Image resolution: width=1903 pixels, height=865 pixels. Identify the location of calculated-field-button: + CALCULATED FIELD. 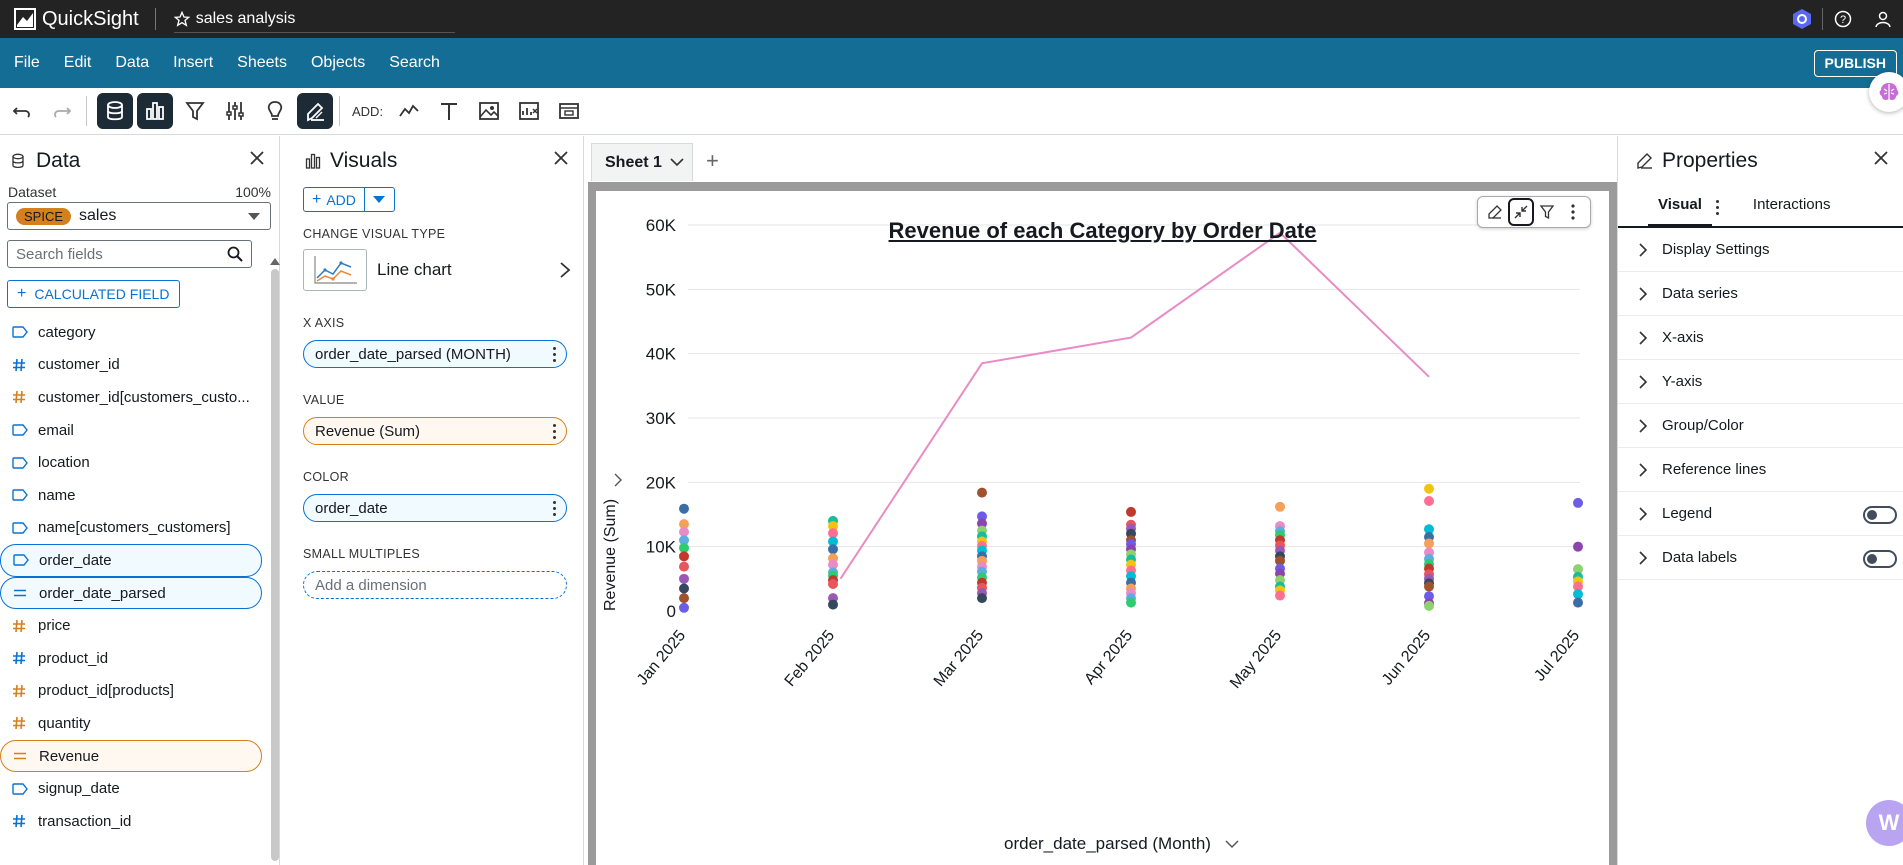
(93, 294).